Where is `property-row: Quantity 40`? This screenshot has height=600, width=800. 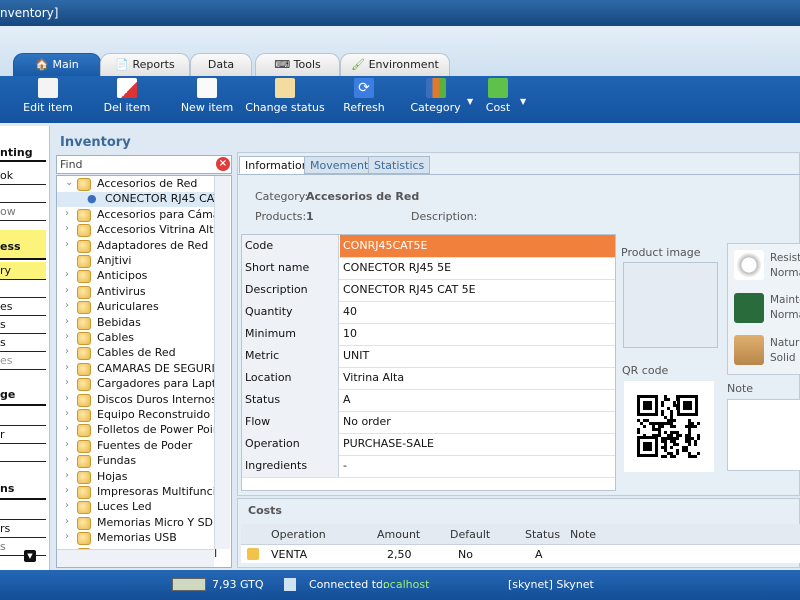 property-row: Quantity 40 is located at coordinates (428, 312).